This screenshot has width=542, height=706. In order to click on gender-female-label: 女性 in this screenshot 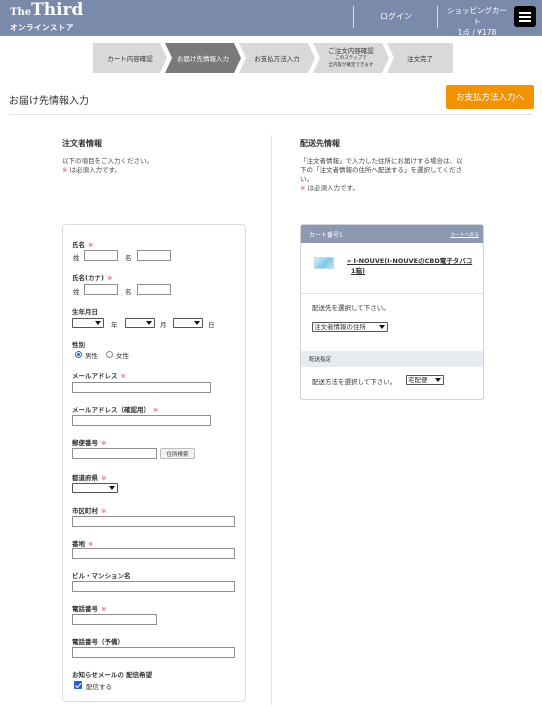, I will do `click(122, 356)`.